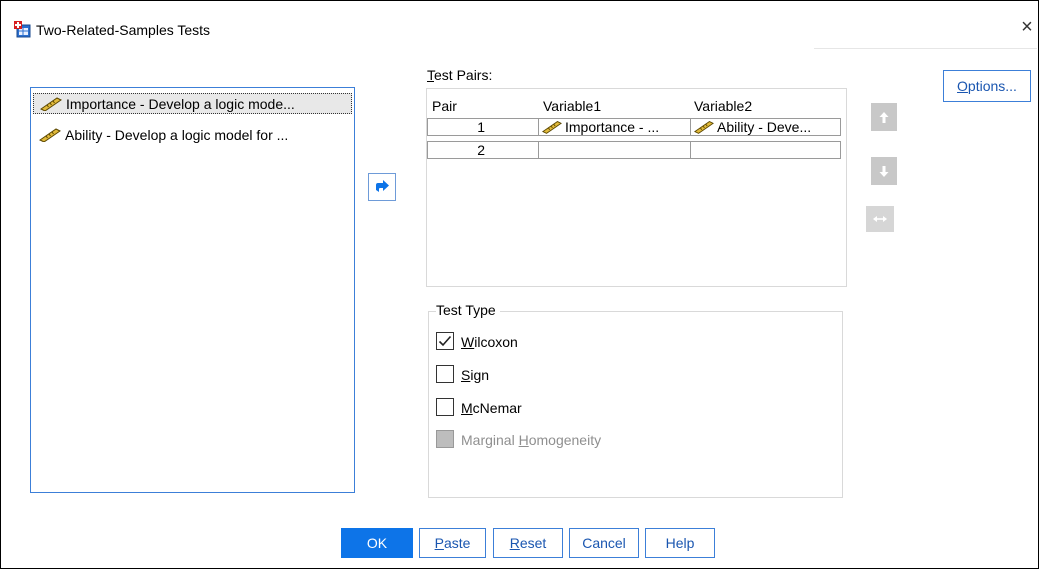 The height and width of the screenshot is (569, 1039). I want to click on move-up-button, so click(884, 117).